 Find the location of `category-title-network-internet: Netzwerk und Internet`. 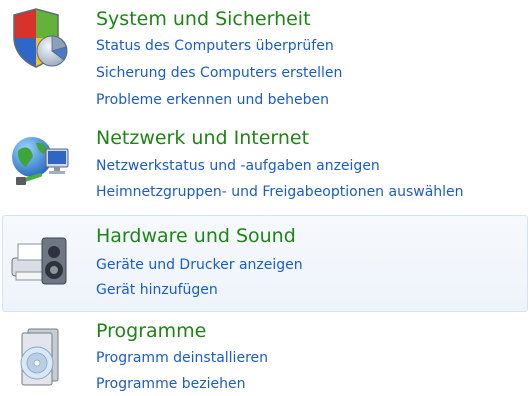

category-title-network-internet: Netzwerk und Internet is located at coordinates (202, 138).